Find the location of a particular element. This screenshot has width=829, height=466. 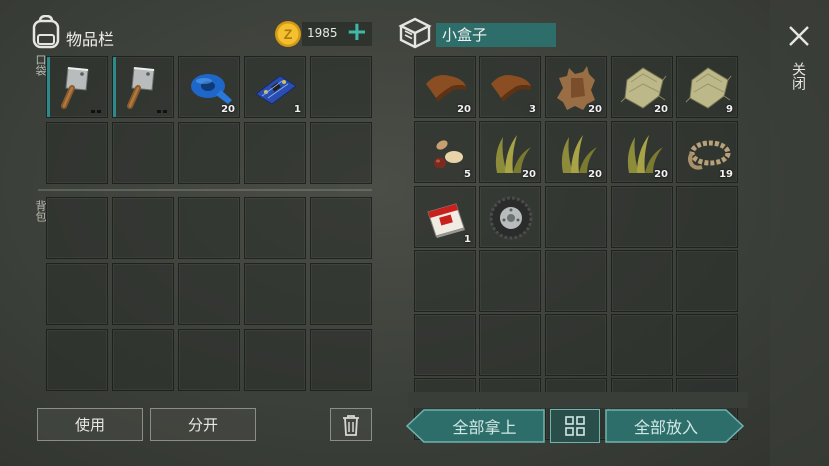

put-all-button: 全部放入 is located at coordinates (675, 426).